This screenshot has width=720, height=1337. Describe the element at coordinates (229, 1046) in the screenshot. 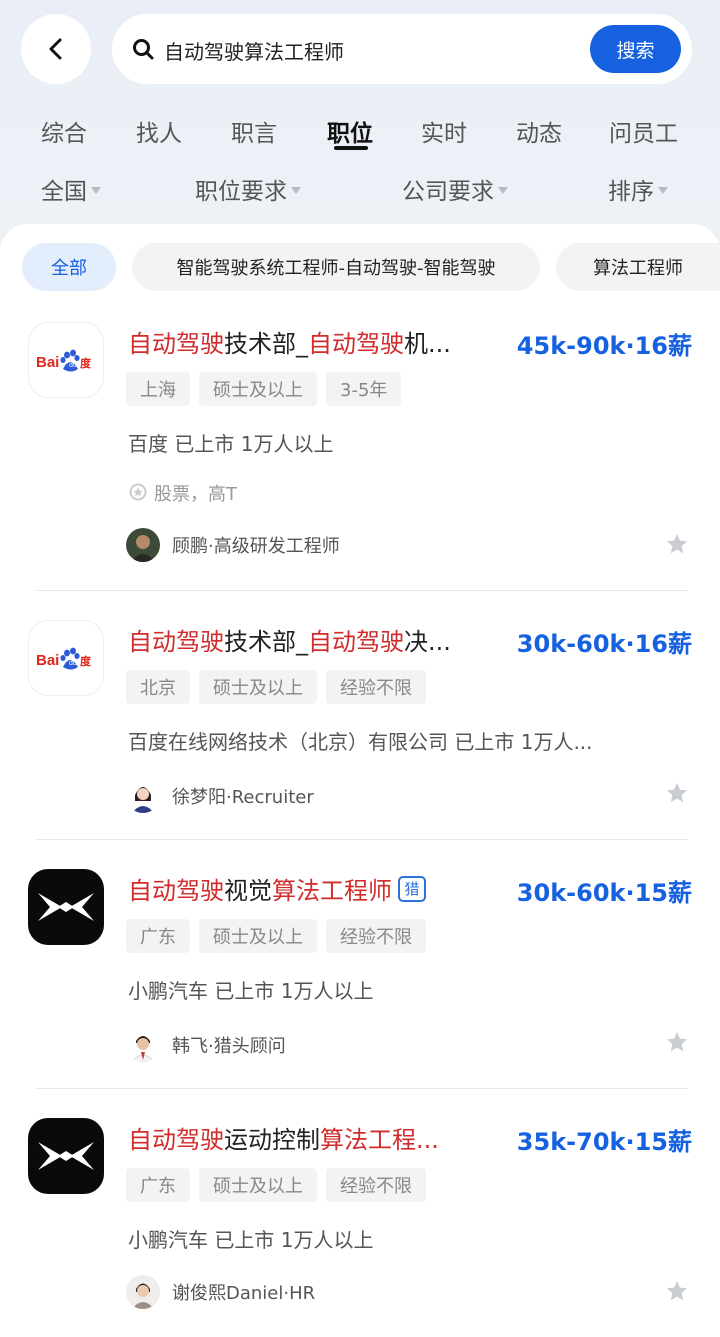

I see `recruiter-name: 韩飞·猎头顾问` at that location.